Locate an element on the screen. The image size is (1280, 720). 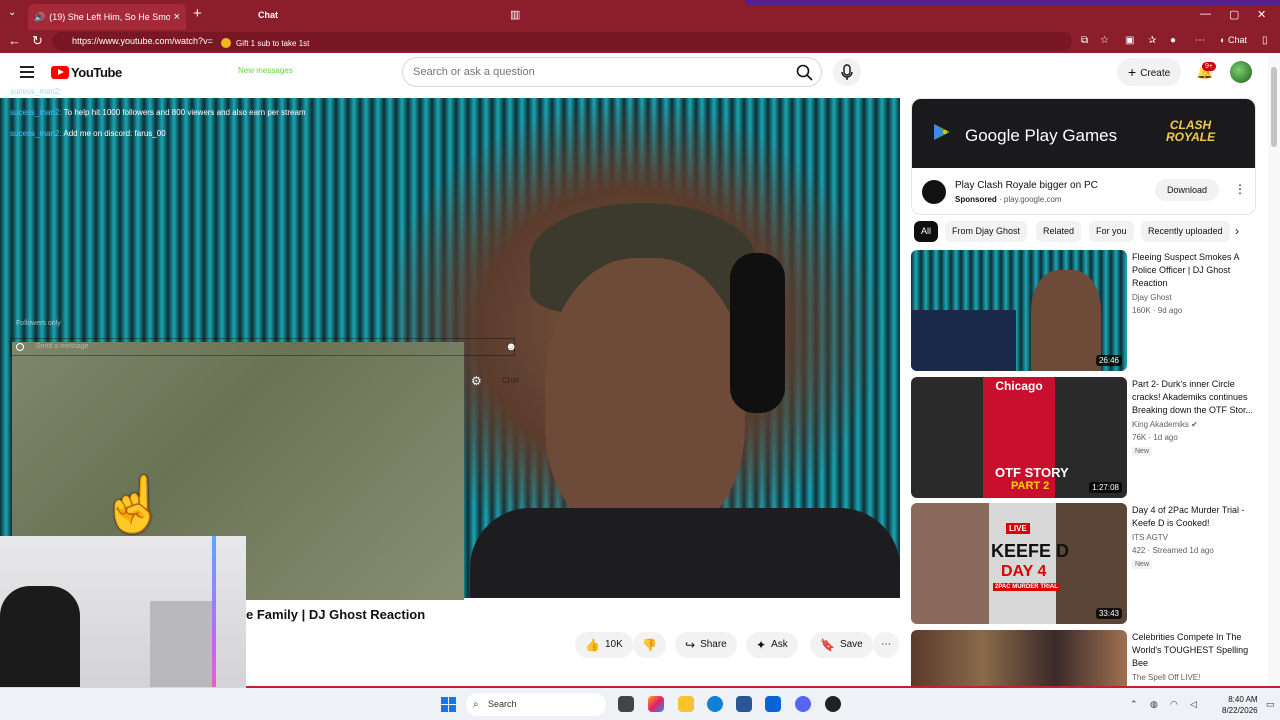
maximize-icon: ▢ is located at coordinates (1234, 14).